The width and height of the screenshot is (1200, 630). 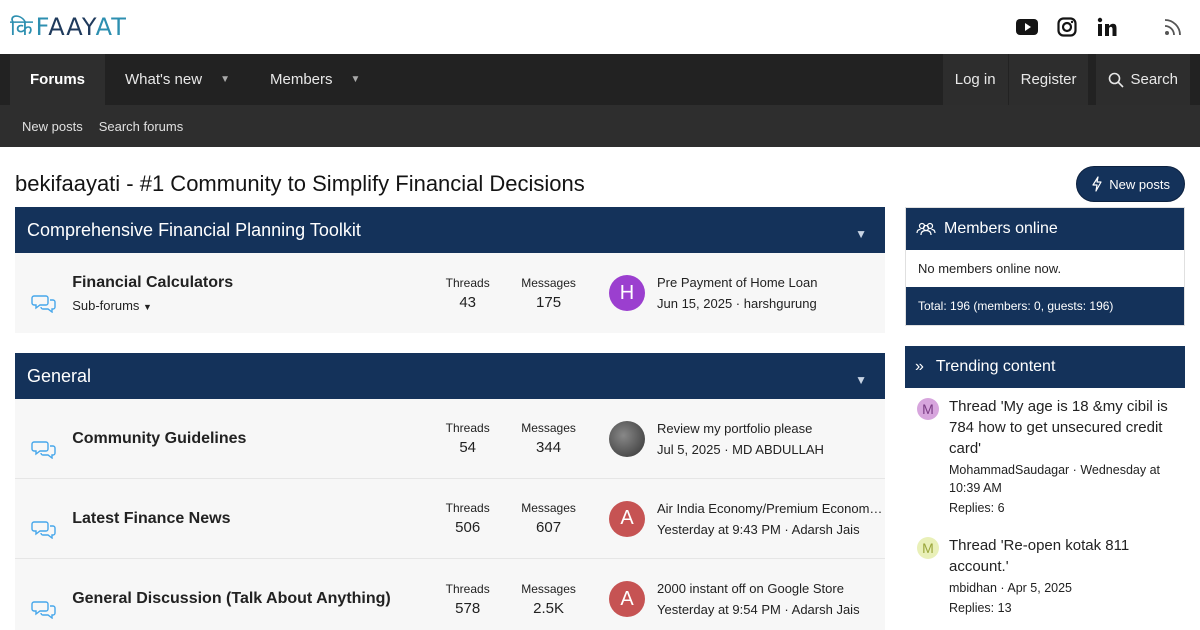 I want to click on register-button: Register, so click(x=1048, y=79).